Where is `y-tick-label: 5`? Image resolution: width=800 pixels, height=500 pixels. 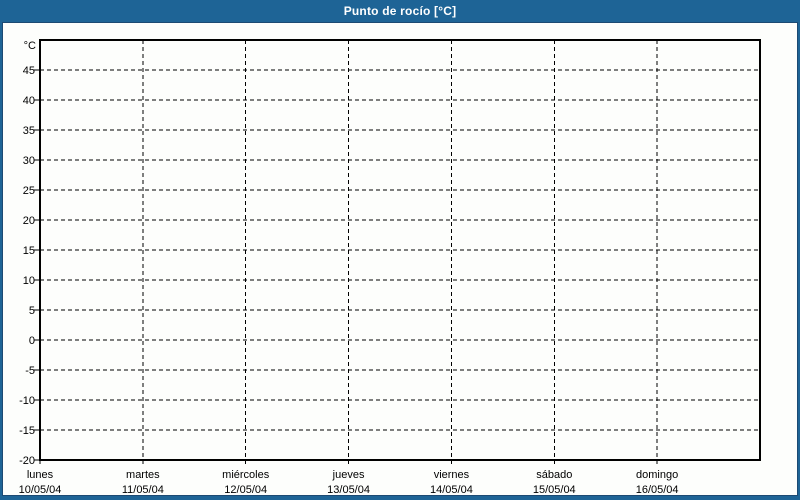
y-tick-label: 5 is located at coordinates (32, 311).